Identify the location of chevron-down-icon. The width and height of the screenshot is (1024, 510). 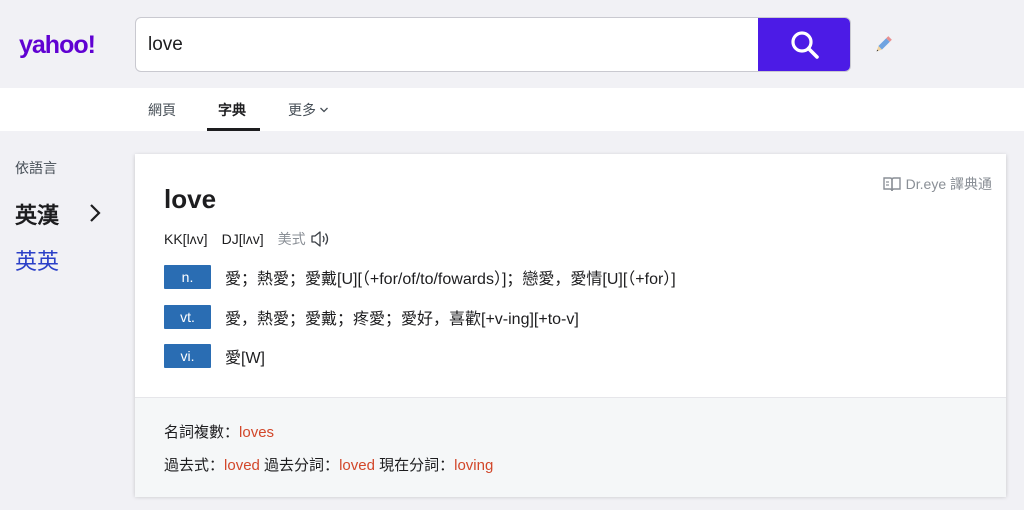
(324, 110).